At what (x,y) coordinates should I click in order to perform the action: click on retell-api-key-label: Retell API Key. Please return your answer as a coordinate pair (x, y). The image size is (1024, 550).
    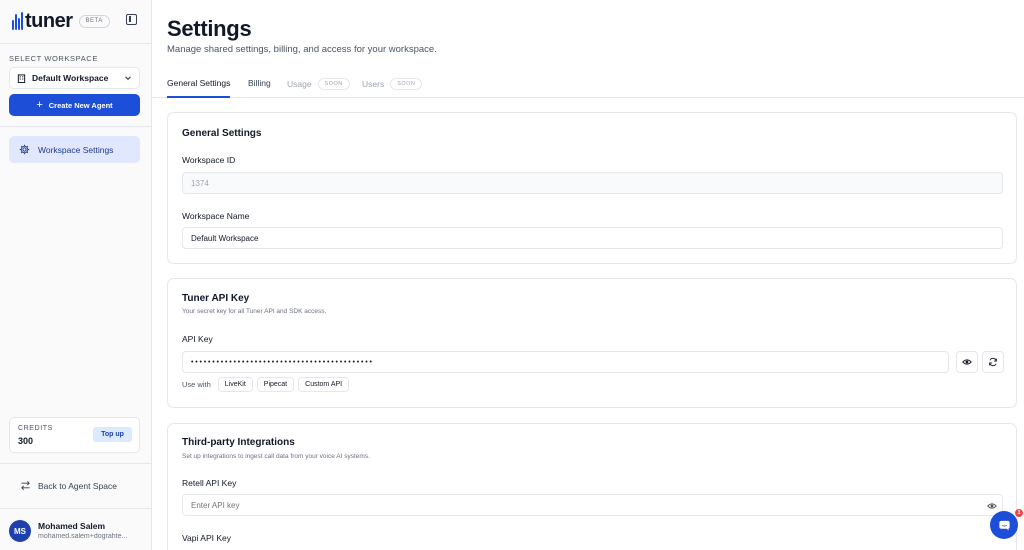
    Looking at the image, I should click on (209, 483).